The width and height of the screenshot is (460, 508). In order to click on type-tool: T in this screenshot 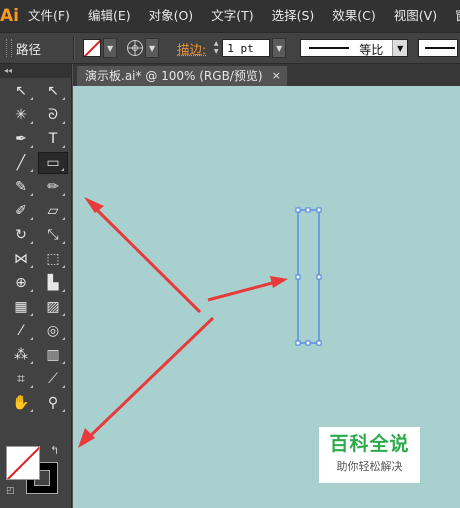, I will do `click(53, 139)`.